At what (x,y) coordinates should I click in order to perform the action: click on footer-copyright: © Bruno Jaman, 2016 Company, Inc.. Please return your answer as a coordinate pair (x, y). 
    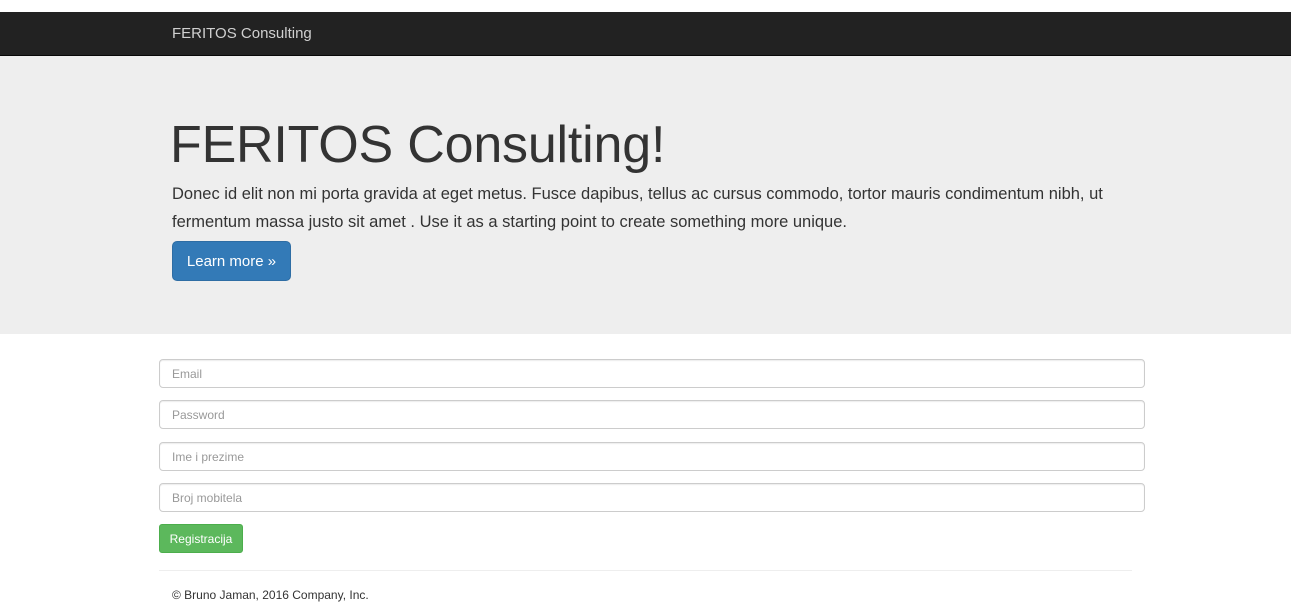
    Looking at the image, I should click on (270, 595).